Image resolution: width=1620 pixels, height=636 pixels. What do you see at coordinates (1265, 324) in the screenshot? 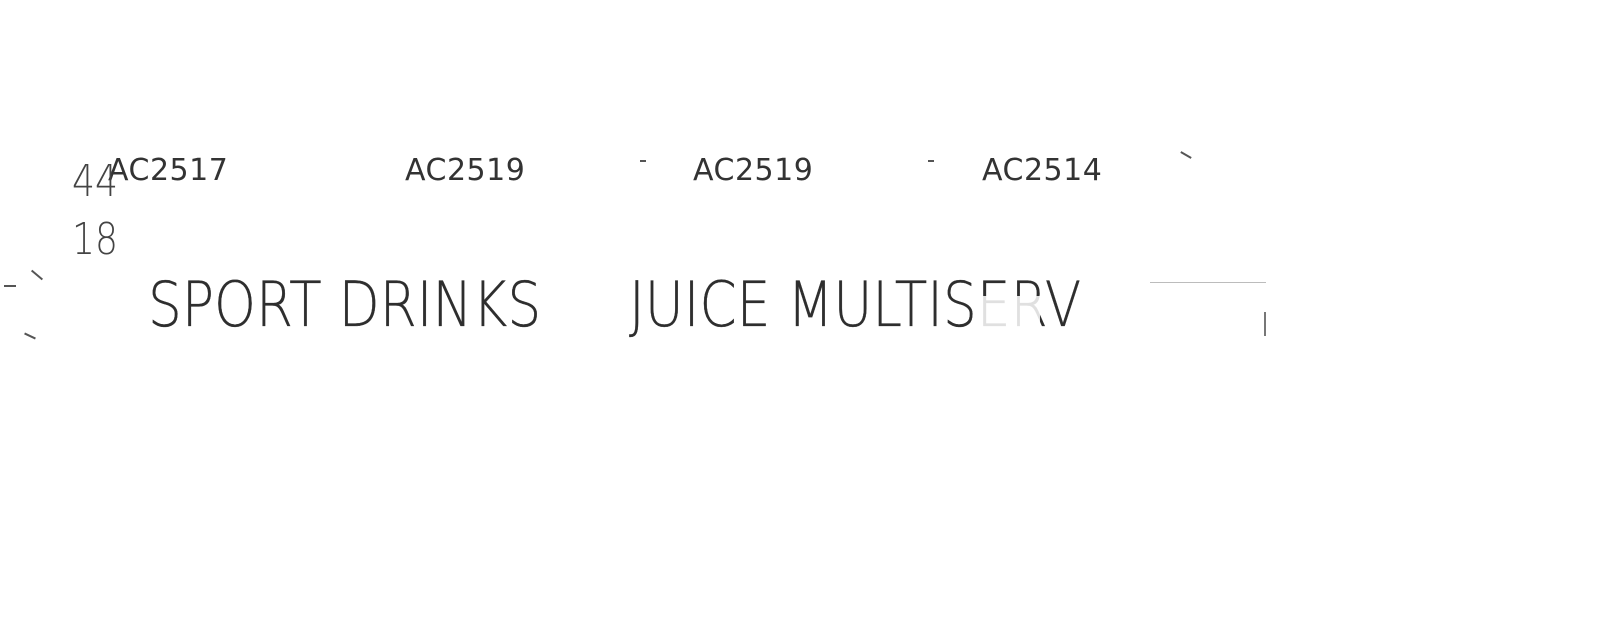
I see `crop-edge-mark` at bounding box center [1265, 324].